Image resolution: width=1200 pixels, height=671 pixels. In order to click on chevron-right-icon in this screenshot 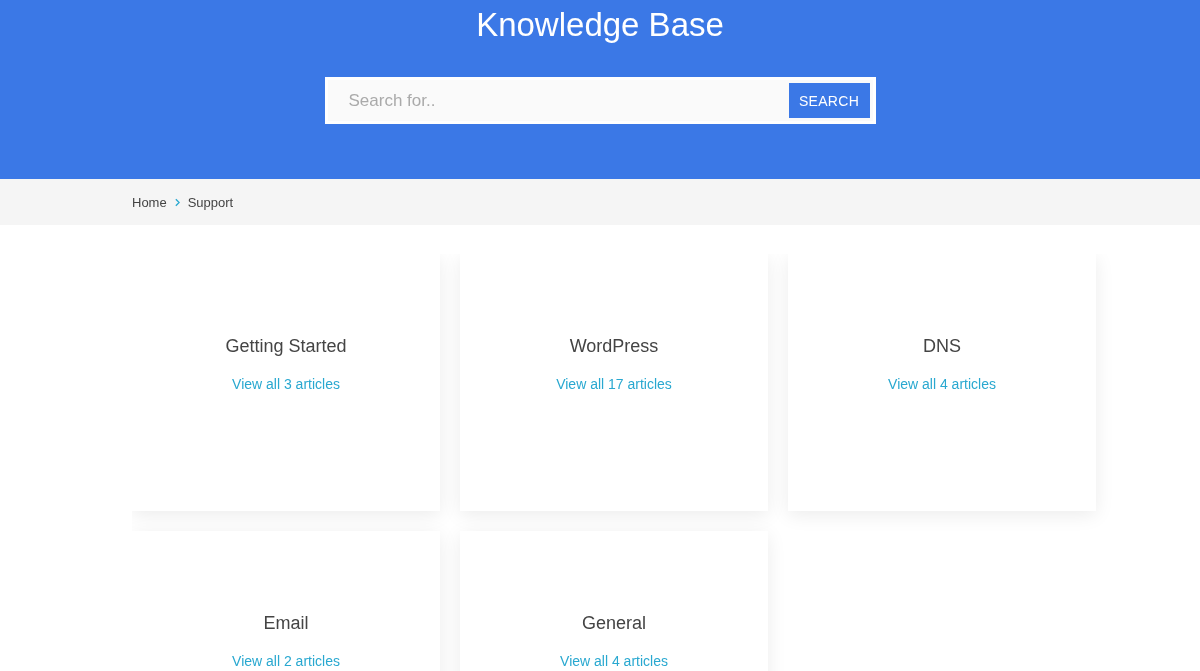, I will do `click(177, 202)`.